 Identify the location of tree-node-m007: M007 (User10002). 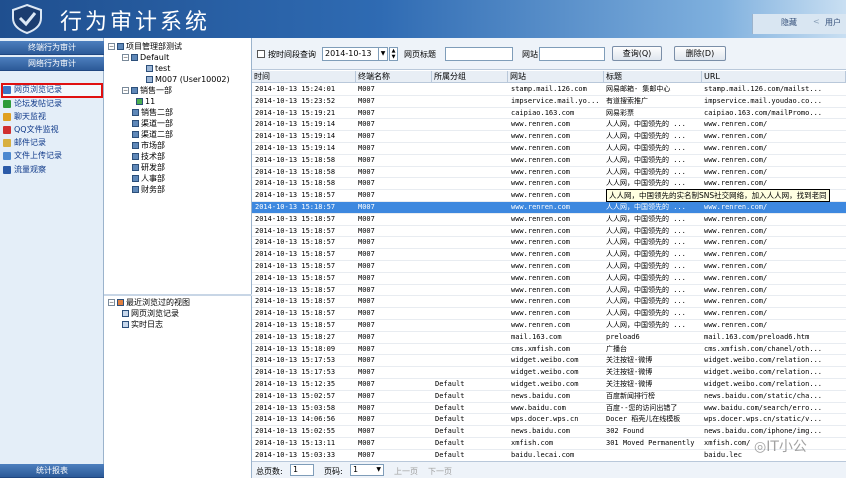
(188, 79).